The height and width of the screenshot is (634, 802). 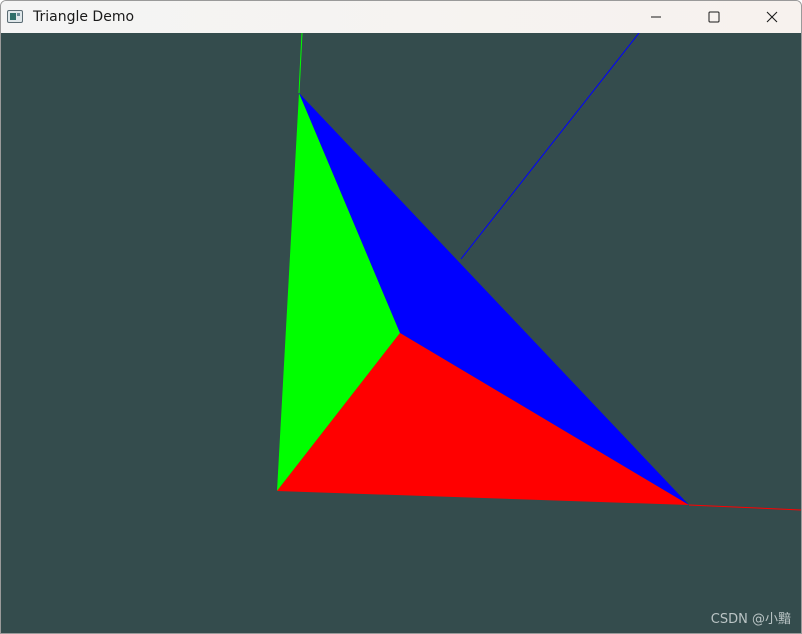 What do you see at coordinates (750, 619) in the screenshot?
I see `watermark-text: CSDN @小黯` at bounding box center [750, 619].